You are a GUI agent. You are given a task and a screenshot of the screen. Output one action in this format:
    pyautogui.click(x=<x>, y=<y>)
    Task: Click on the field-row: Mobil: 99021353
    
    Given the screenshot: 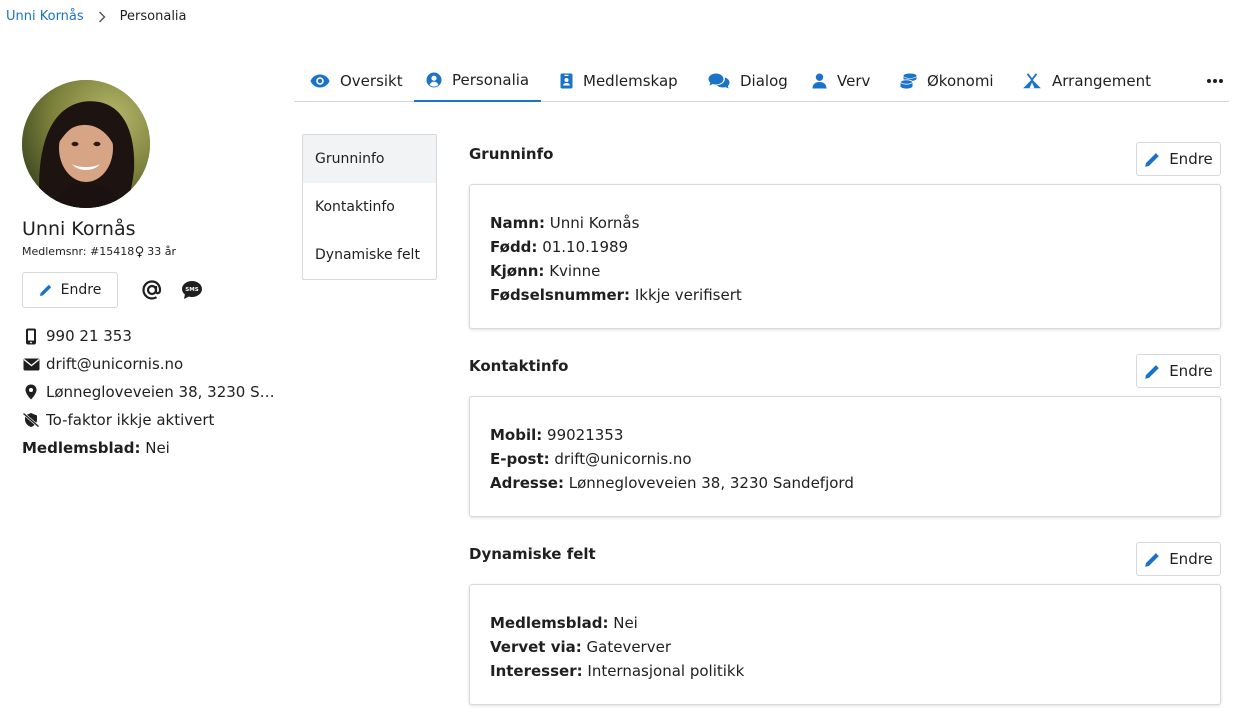 What is the action you would take?
    pyautogui.click(x=845, y=435)
    